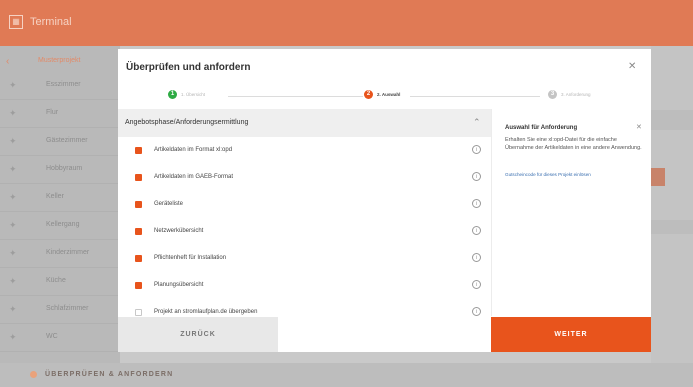  I want to click on review-and-request-label: ÜBERPRÜFEN & ANFORDERN, so click(109, 374).